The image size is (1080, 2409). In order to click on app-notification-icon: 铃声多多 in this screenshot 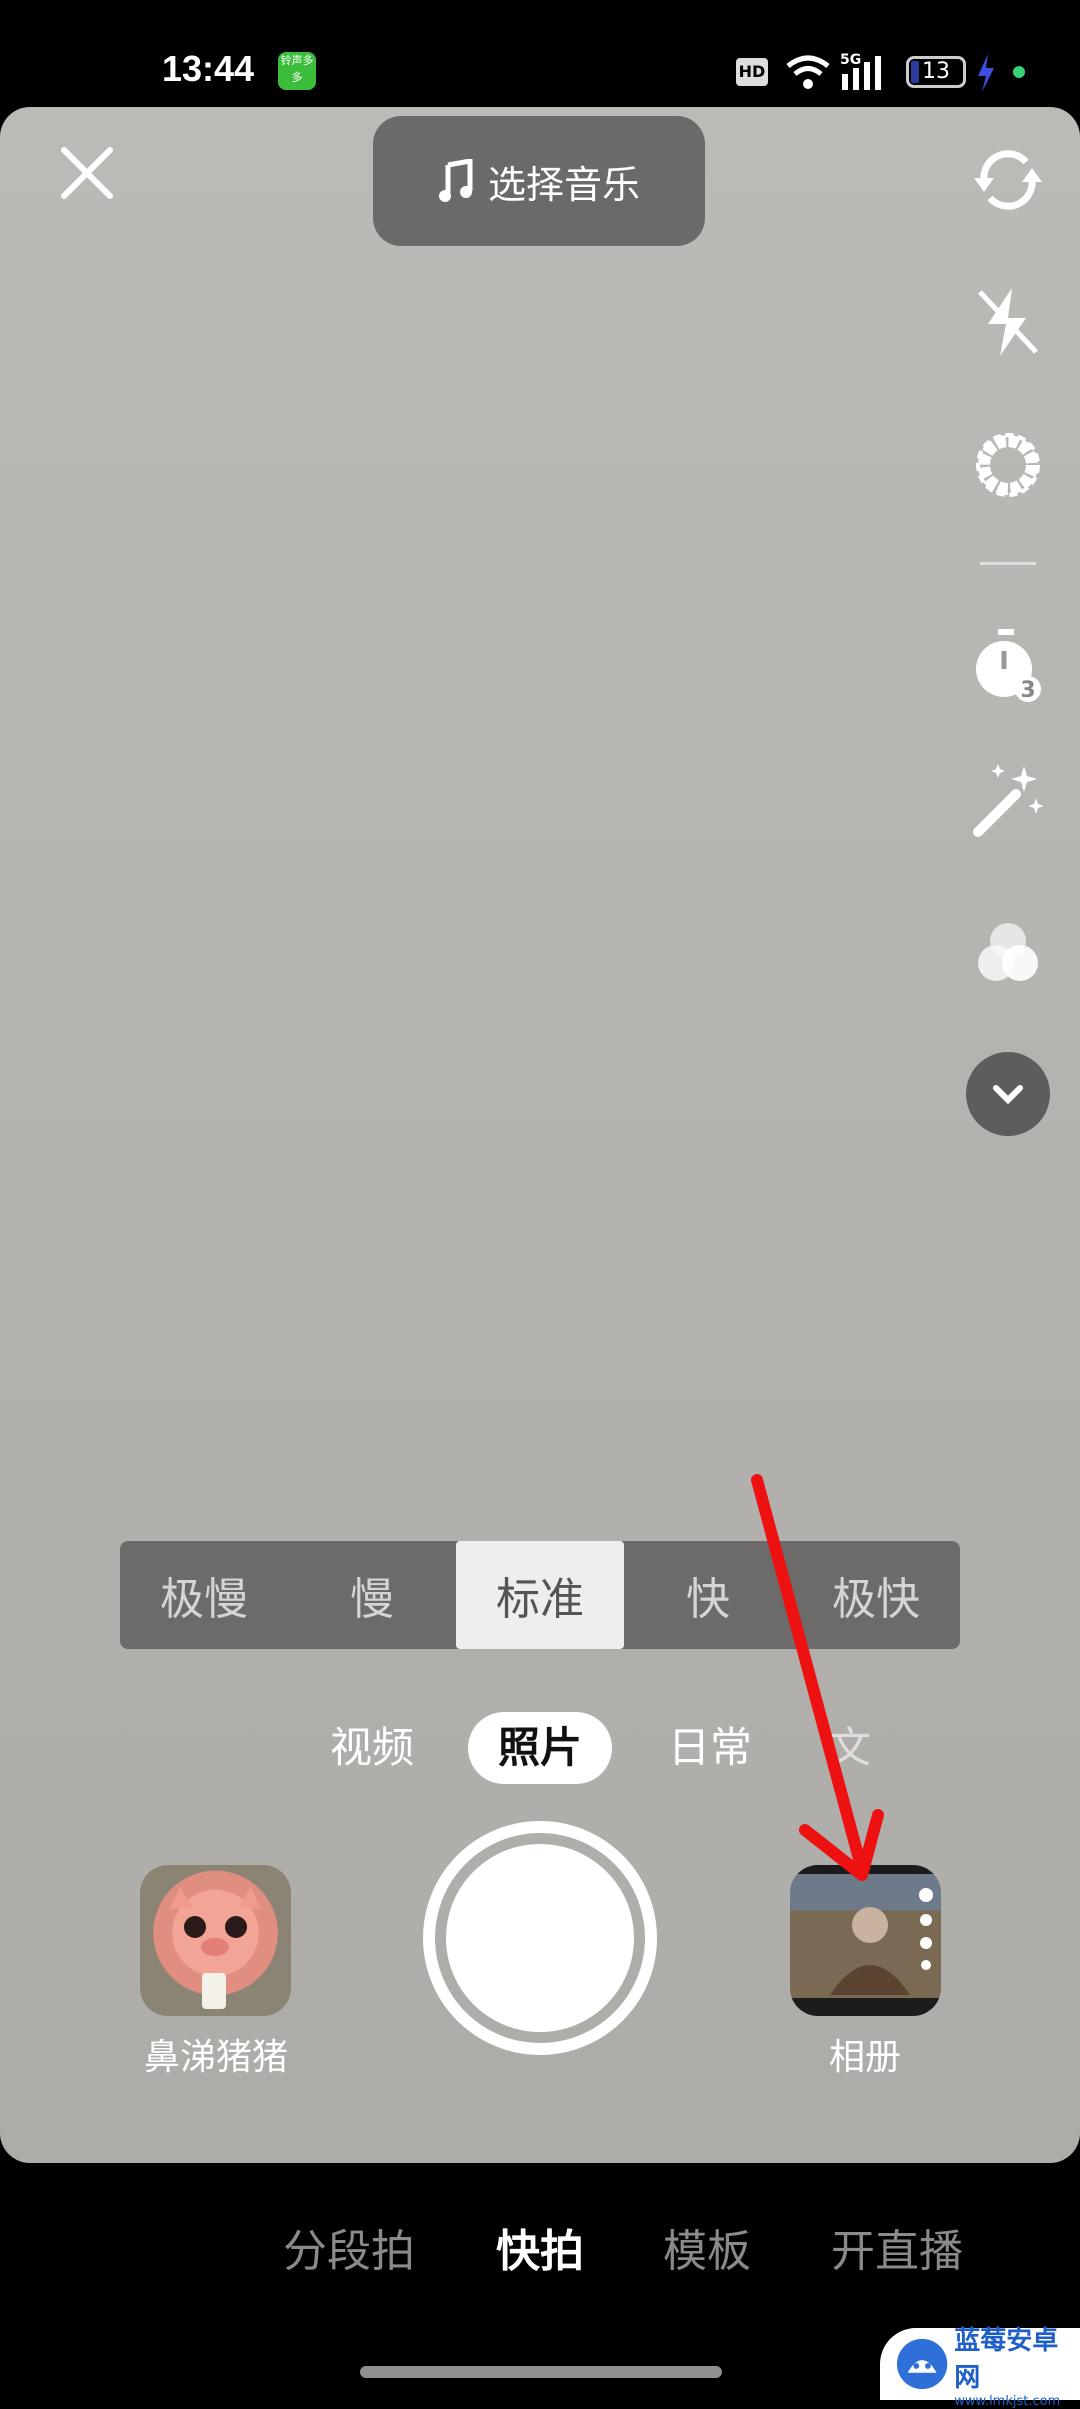, I will do `click(297, 71)`.